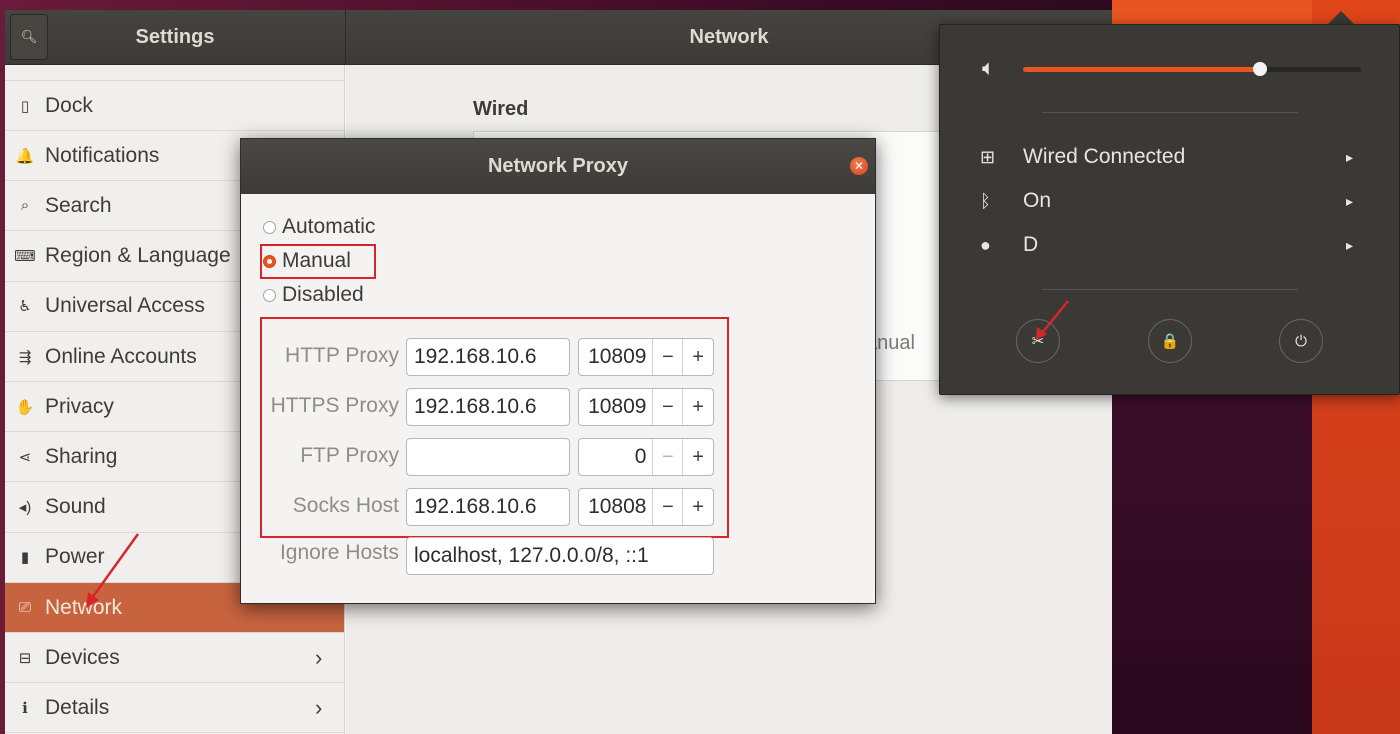 The image size is (1400, 734). Describe the element at coordinates (1170, 201) in the screenshot. I see `system-menu-item-bluetooth: ᛒ On ▸` at that location.